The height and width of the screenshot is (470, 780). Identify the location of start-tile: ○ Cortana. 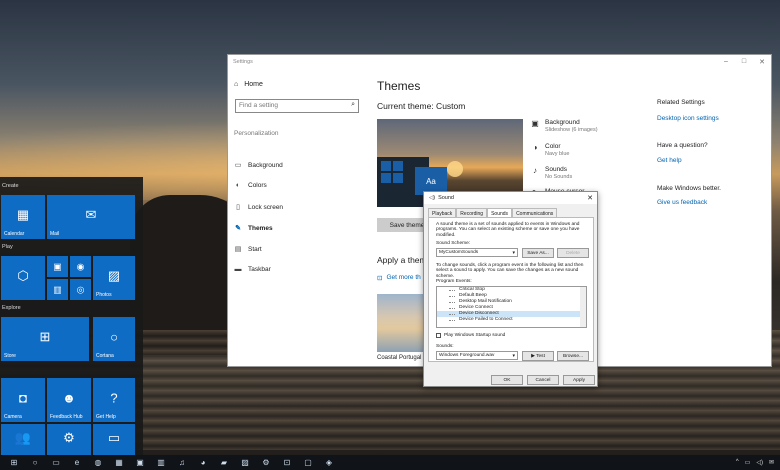
(114, 339).